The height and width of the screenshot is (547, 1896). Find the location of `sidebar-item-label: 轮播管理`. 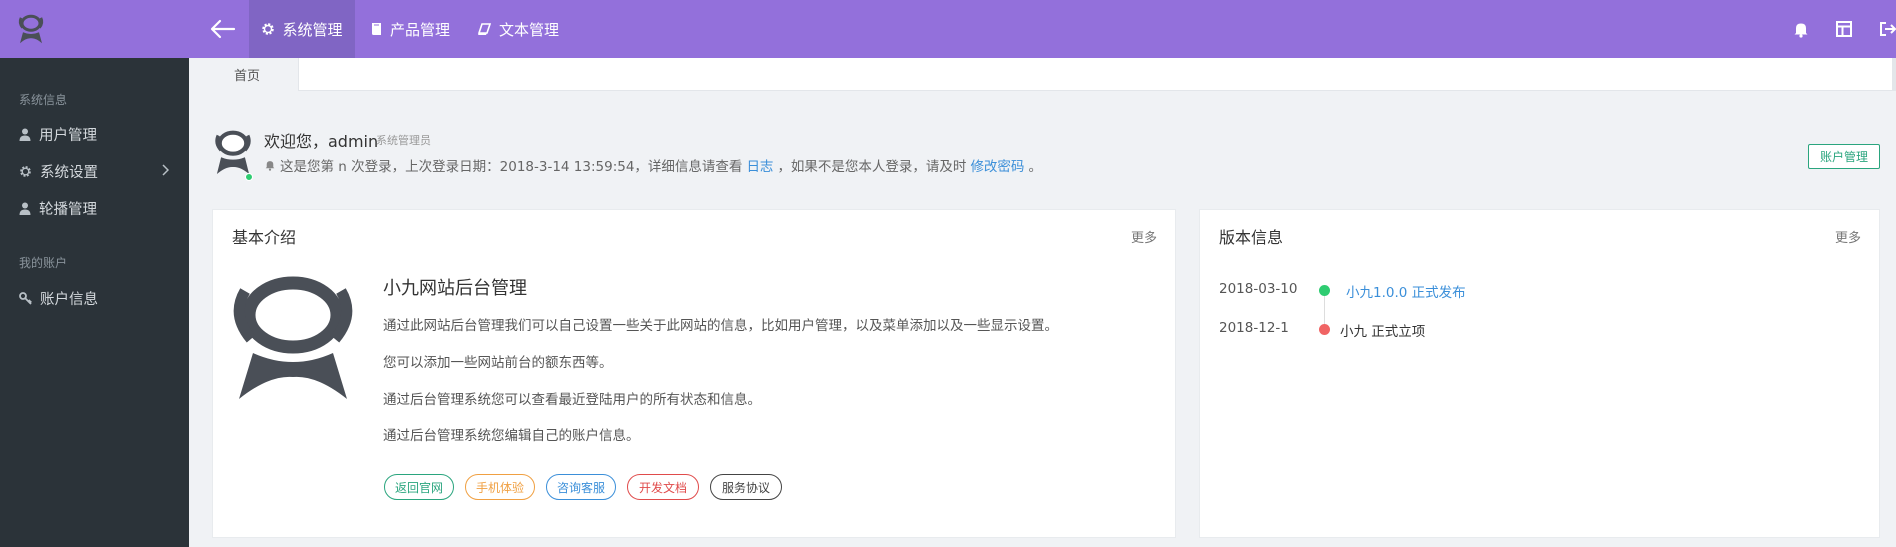

sidebar-item-label: 轮播管理 is located at coordinates (68, 209).